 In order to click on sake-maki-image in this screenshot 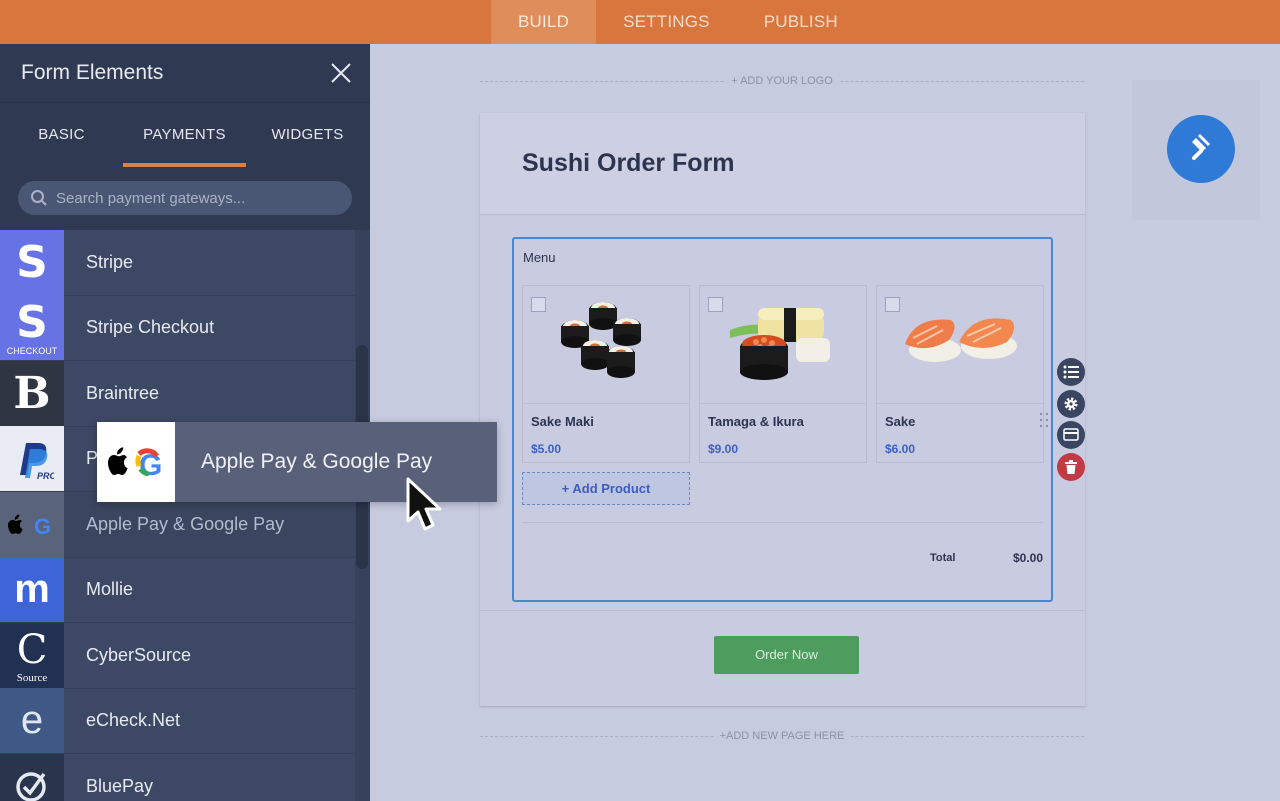, I will do `click(601, 340)`.